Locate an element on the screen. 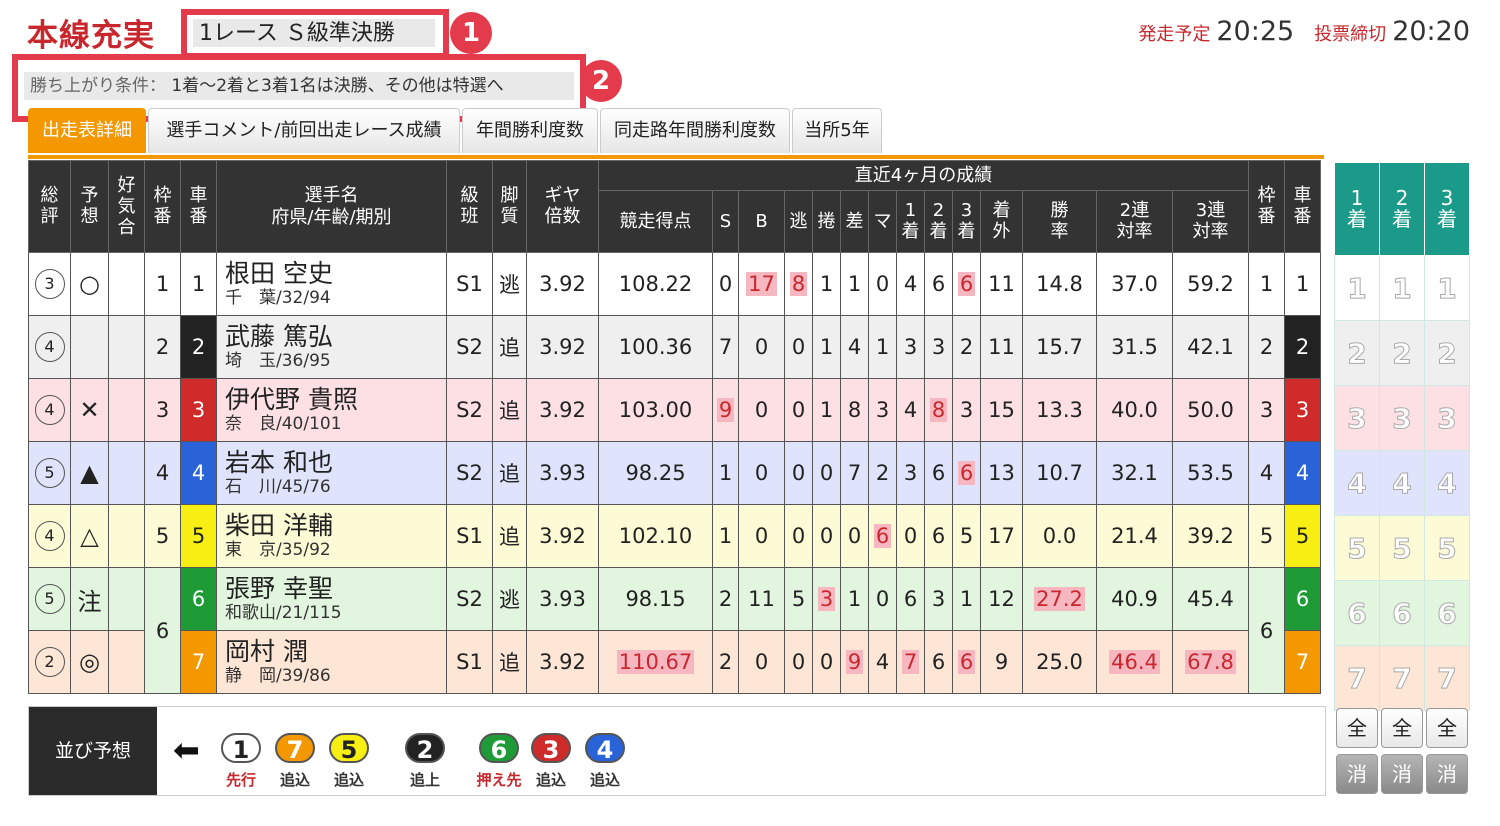 The image size is (1500, 826). rank-checkbox-1: 7 is located at coordinates (1357, 678).